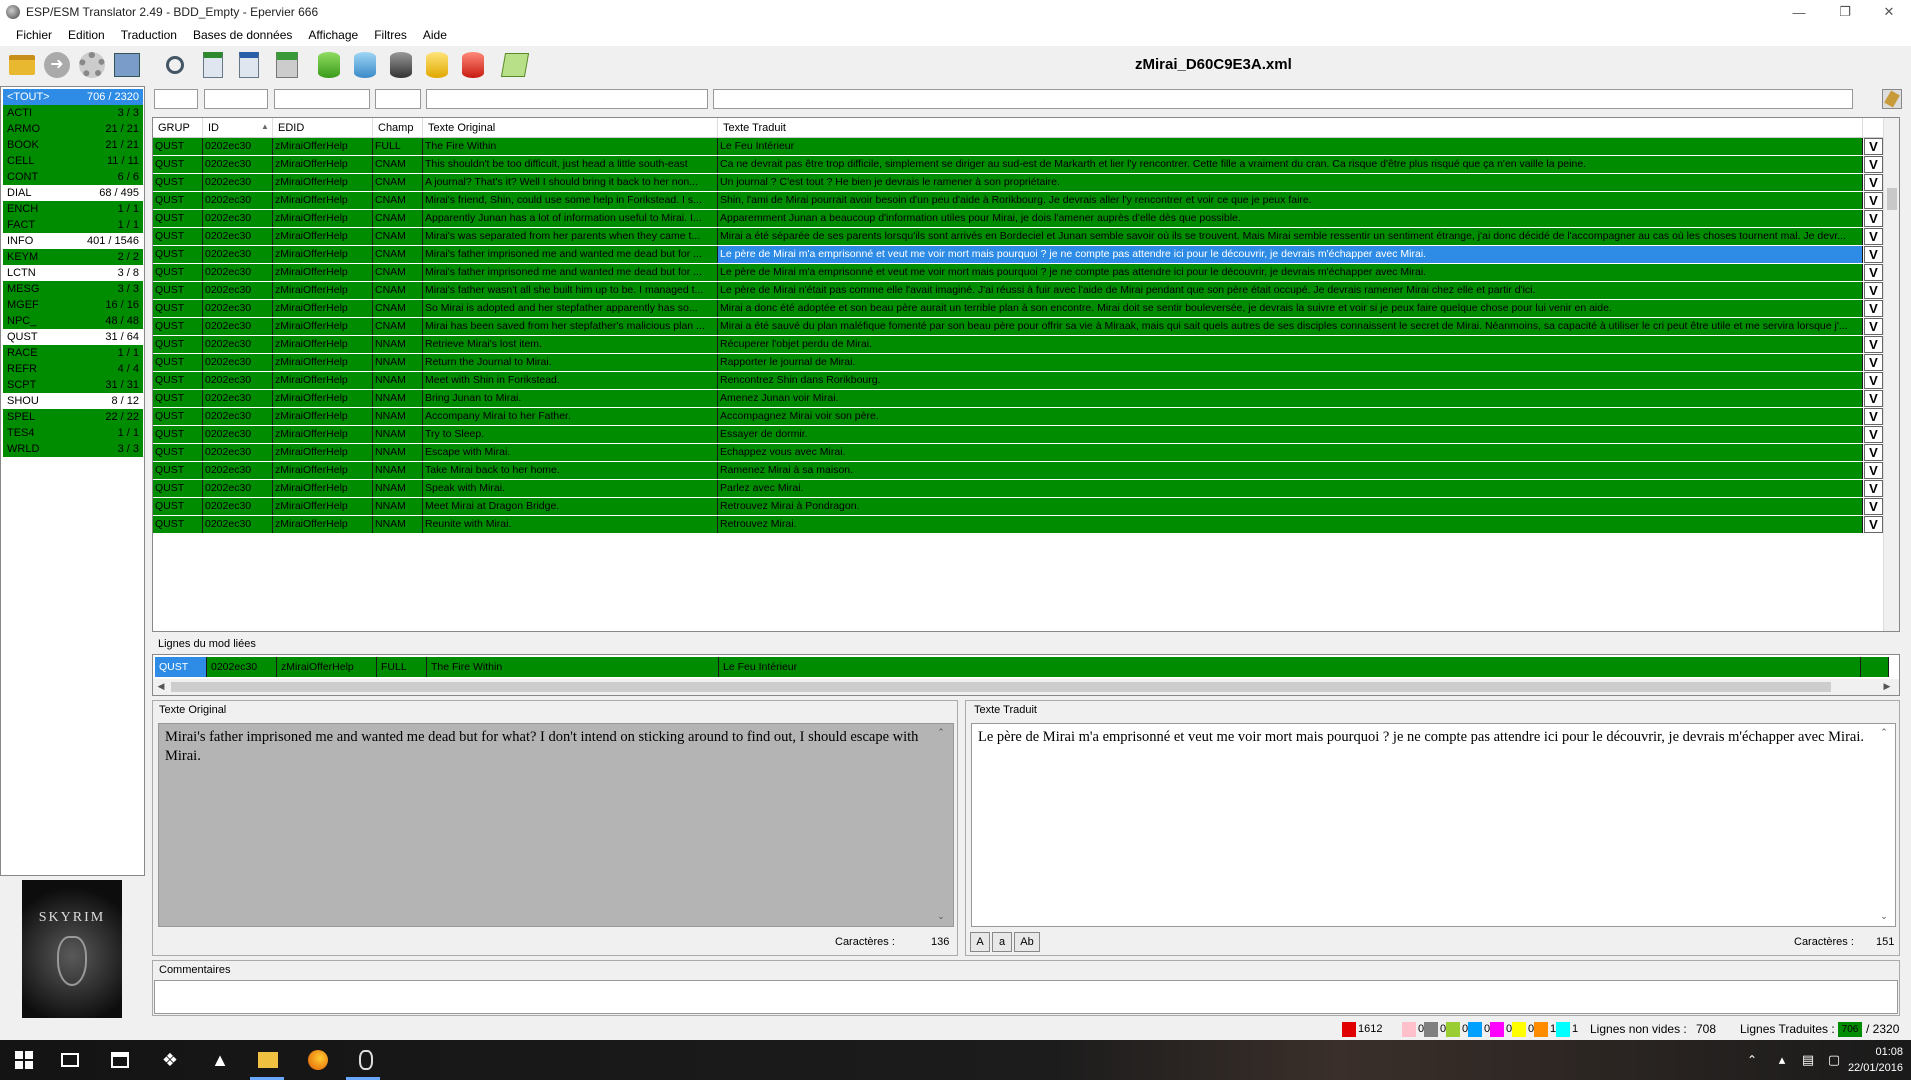 The height and width of the screenshot is (1080, 1911). What do you see at coordinates (73, 177) in the screenshot?
I see `category-item: CONT 6 / 6` at bounding box center [73, 177].